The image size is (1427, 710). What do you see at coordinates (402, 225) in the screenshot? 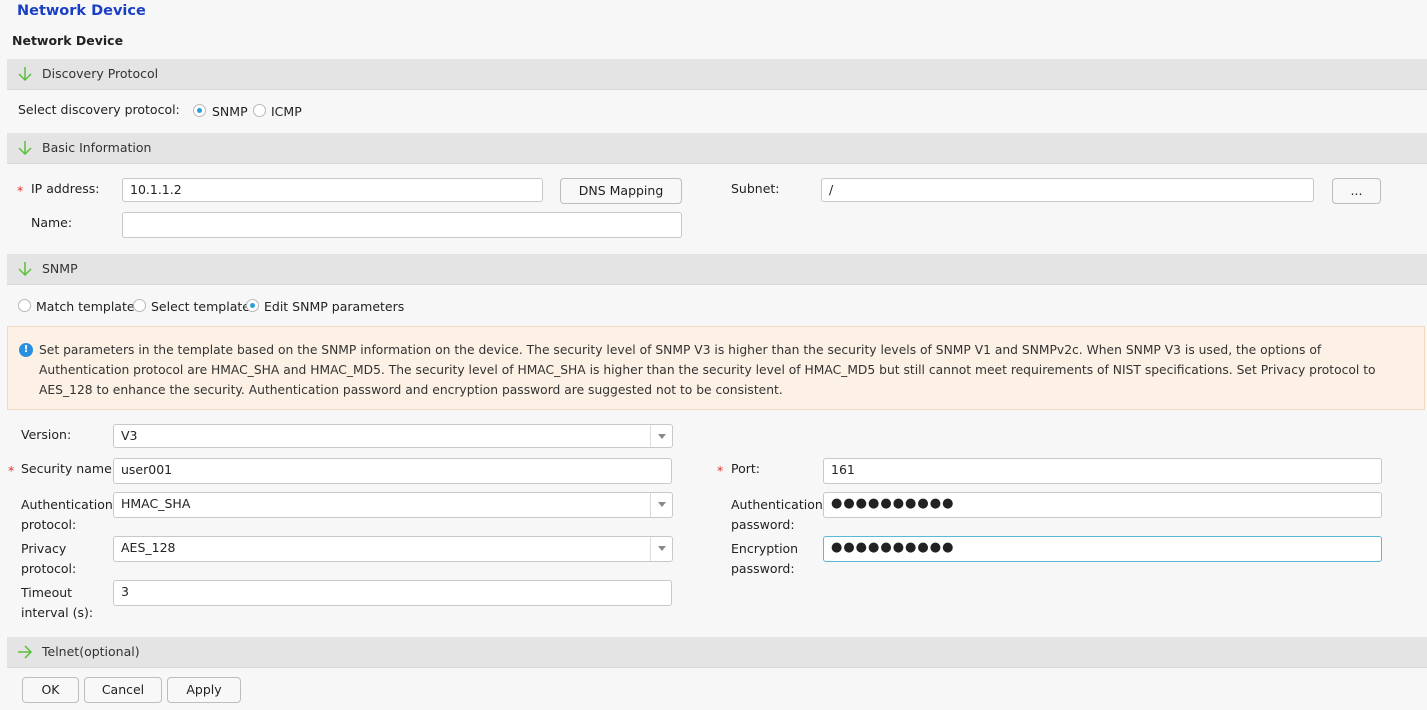
I see `name-input` at bounding box center [402, 225].